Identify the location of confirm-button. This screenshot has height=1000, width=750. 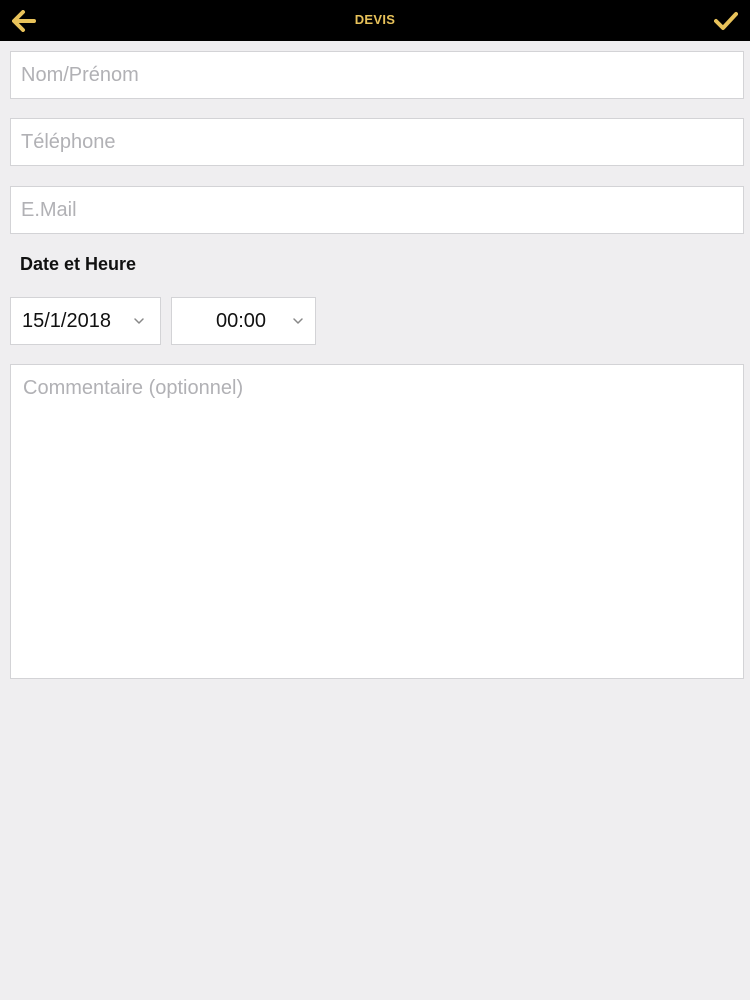
(726, 21).